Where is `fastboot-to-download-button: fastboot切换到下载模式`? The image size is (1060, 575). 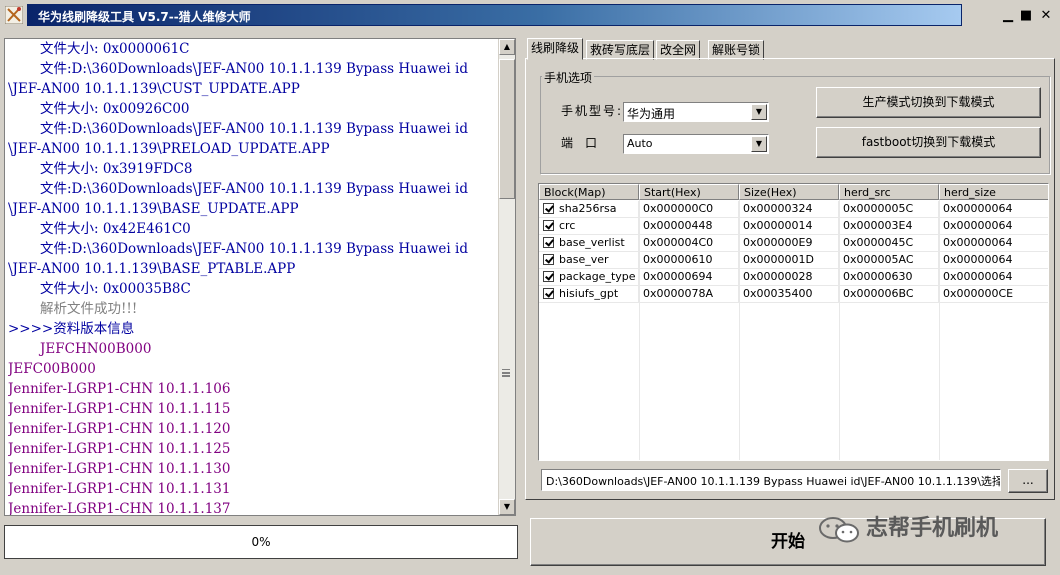 fastboot-to-download-button: fastboot切换到下载模式 is located at coordinates (928, 142).